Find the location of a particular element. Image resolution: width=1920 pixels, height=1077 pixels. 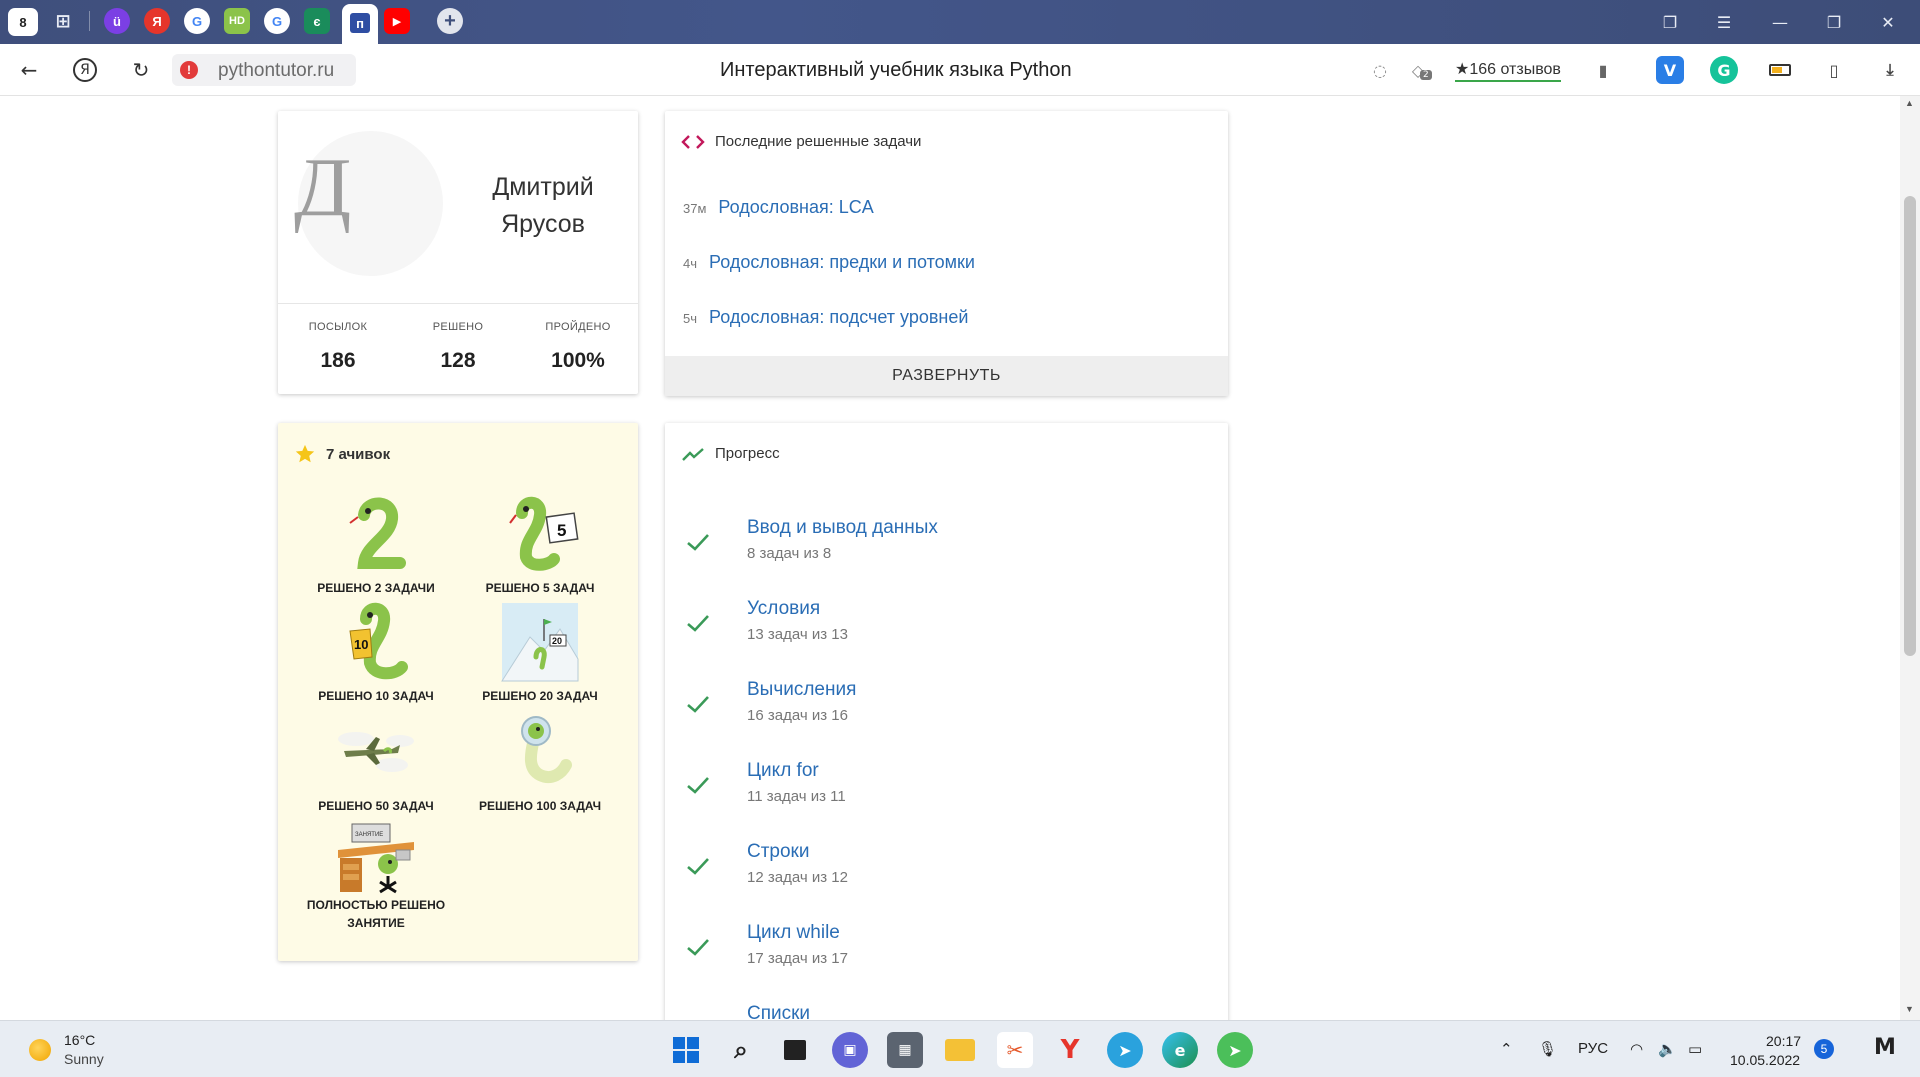

tab-google-icon-2: G is located at coordinates (277, 21).